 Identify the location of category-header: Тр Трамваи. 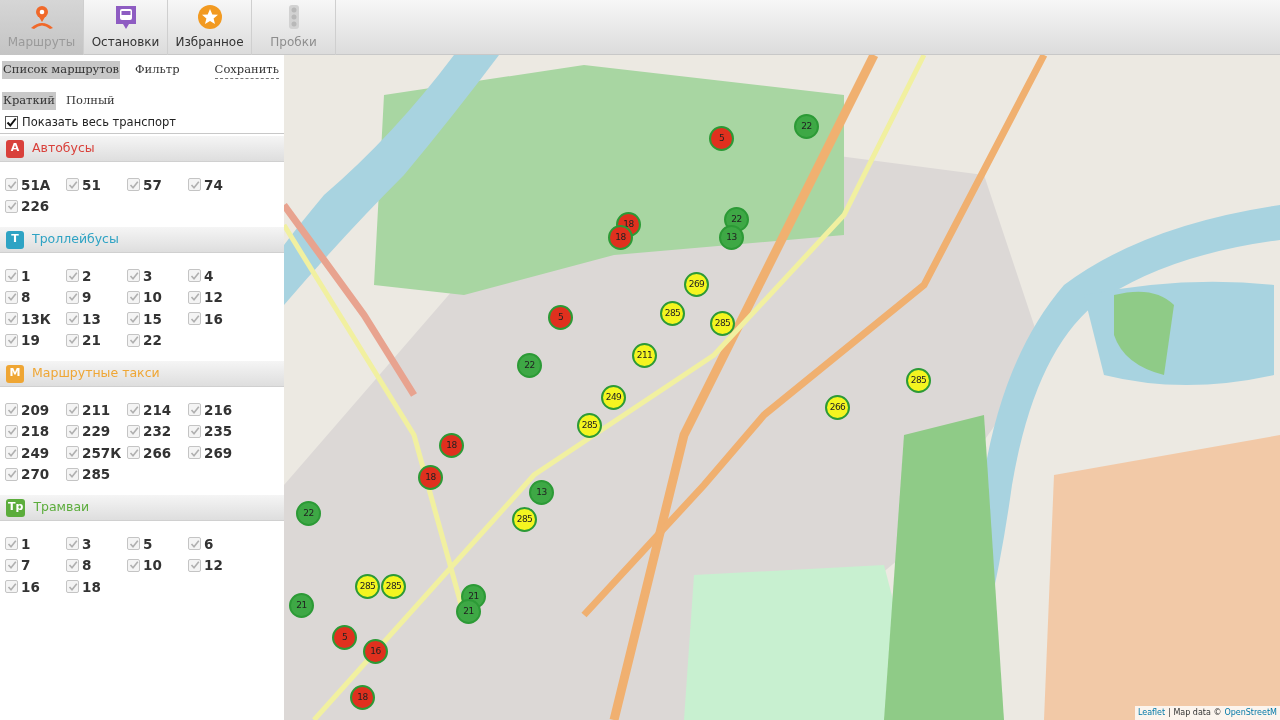
(142, 508).